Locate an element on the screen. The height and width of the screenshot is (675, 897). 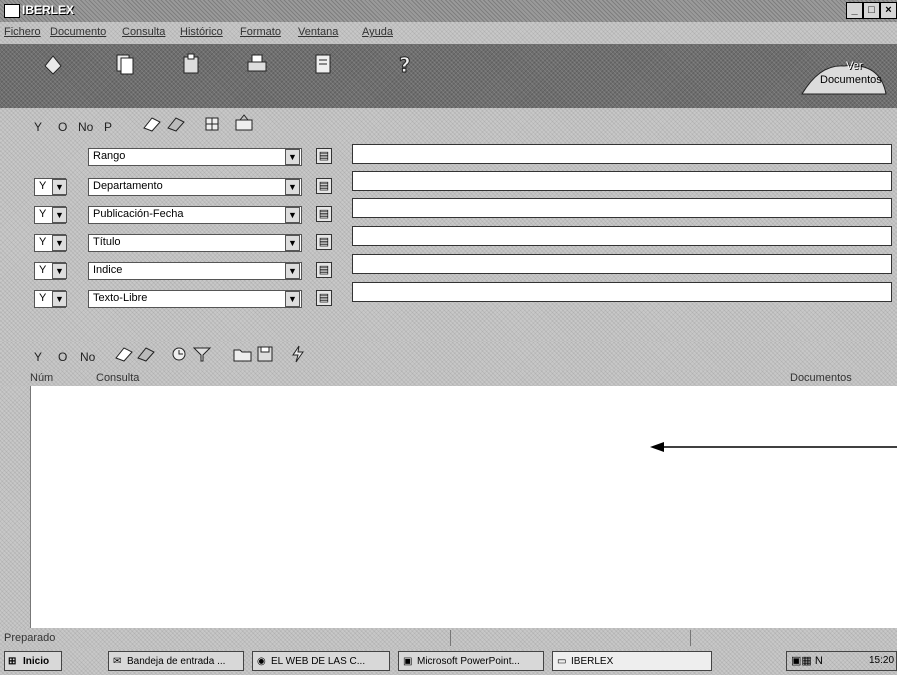
print-preview-icon is located at coordinates (323, 64).